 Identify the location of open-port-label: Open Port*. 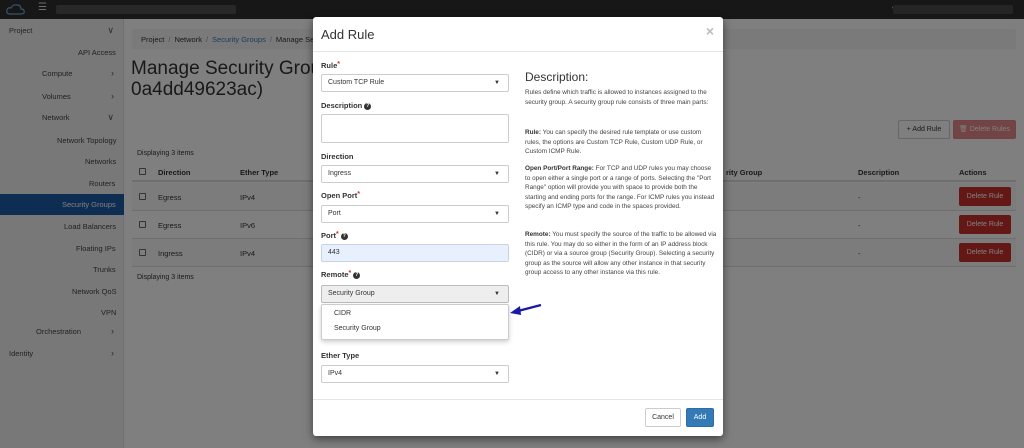
(340, 195).